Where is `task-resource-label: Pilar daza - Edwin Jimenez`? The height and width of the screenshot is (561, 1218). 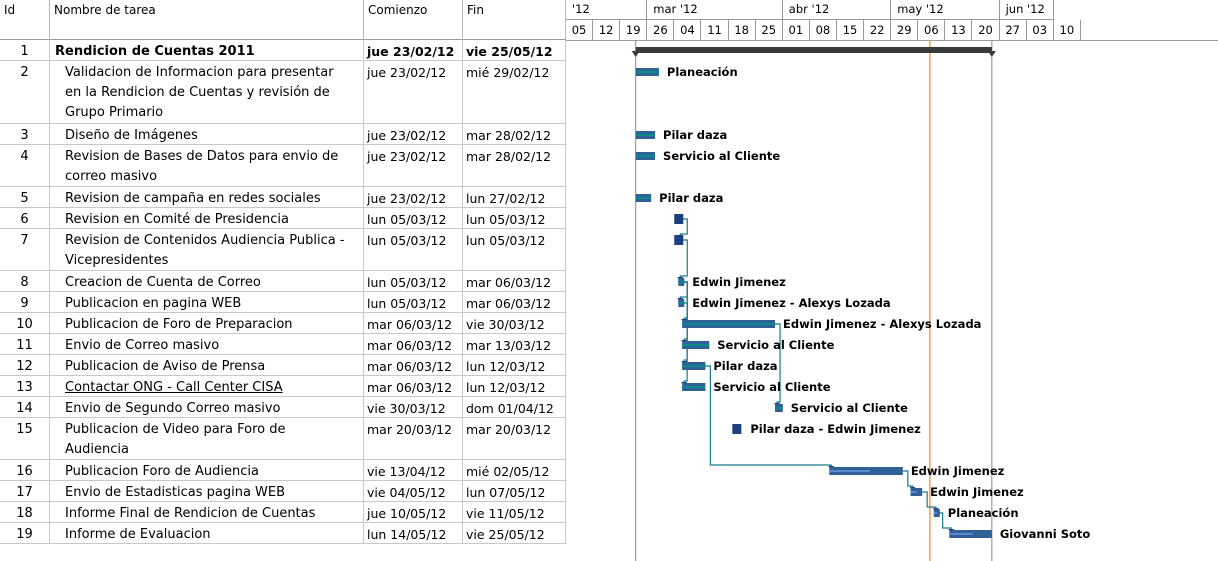
task-resource-label: Pilar daza - Edwin Jimenez is located at coordinates (835, 429).